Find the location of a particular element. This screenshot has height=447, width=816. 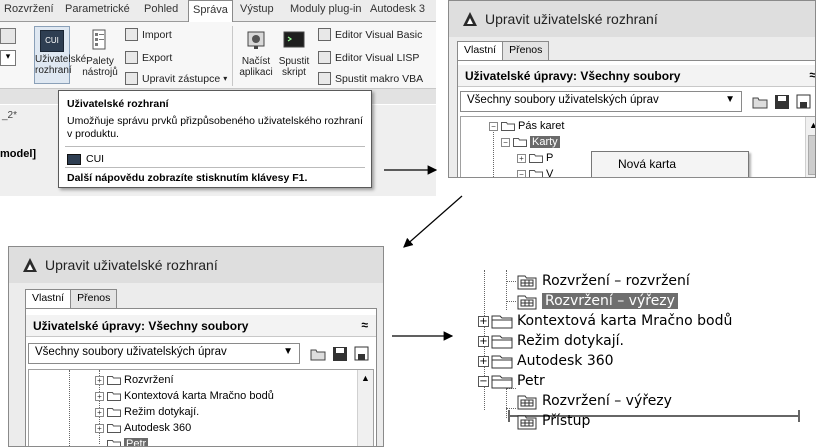

arrow-down-left is located at coordinates (433, 221).